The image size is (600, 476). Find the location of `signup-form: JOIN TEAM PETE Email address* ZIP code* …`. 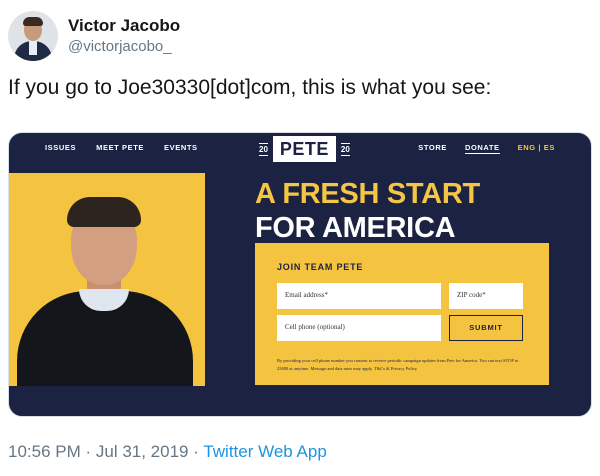

signup-form: JOIN TEAM PETE Email address* ZIP code* … is located at coordinates (402, 314).